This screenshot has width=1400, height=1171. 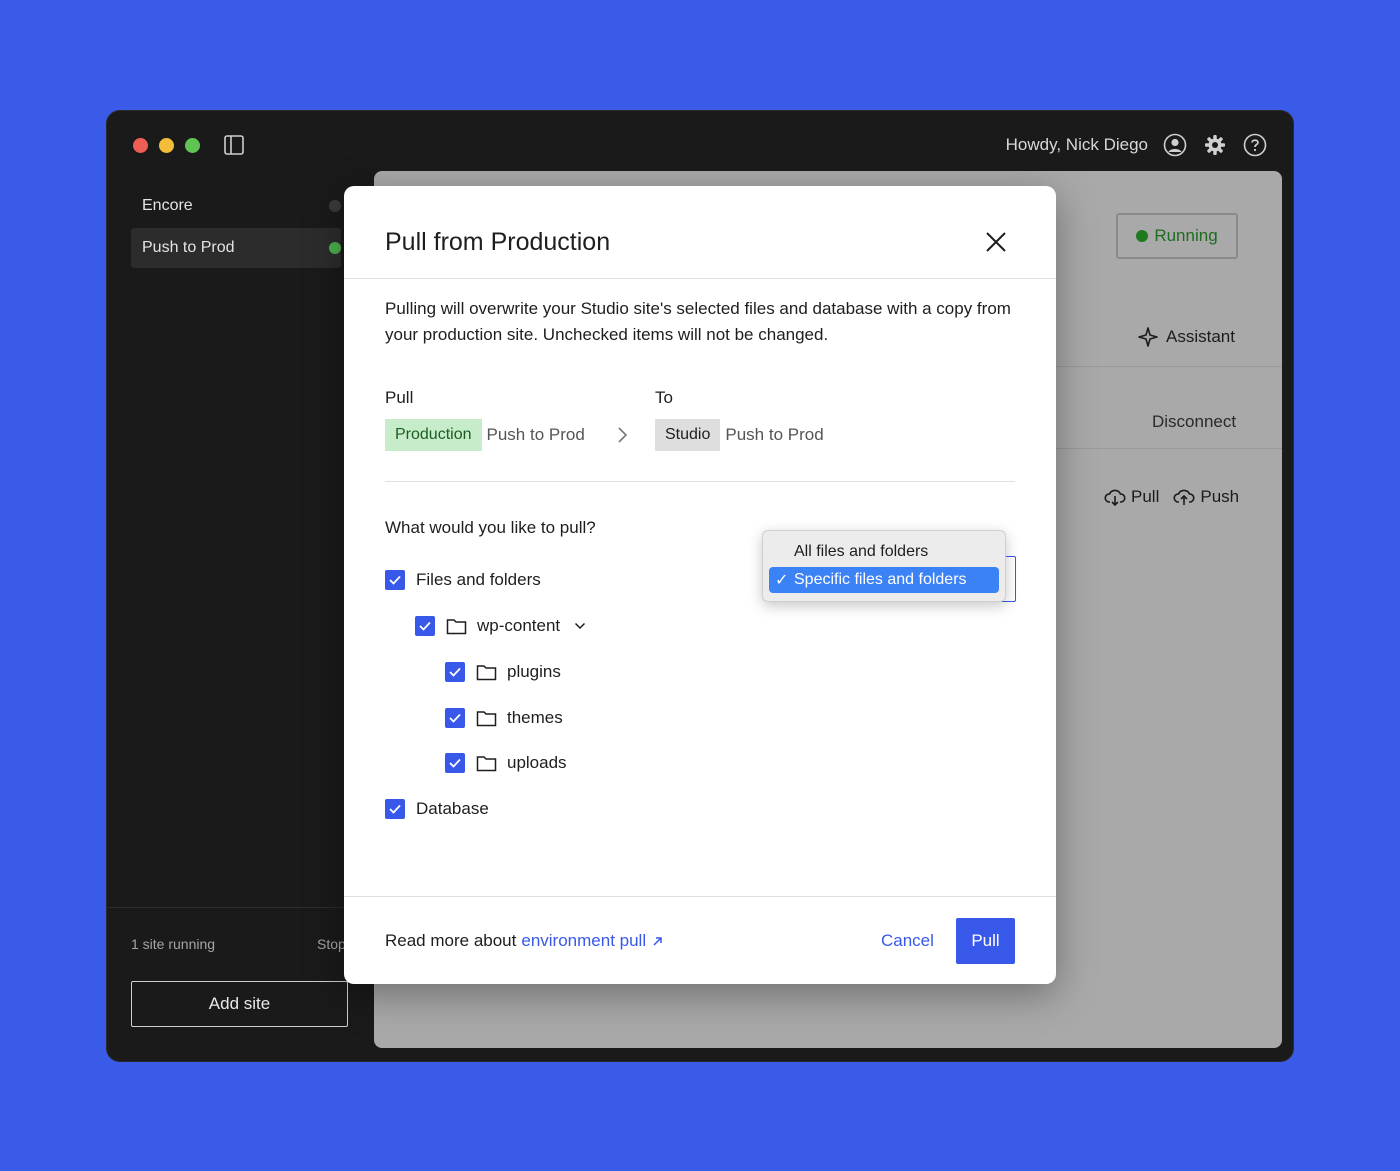 I want to click on sidebar-item-encore: Encore, so click(x=236, y=206).